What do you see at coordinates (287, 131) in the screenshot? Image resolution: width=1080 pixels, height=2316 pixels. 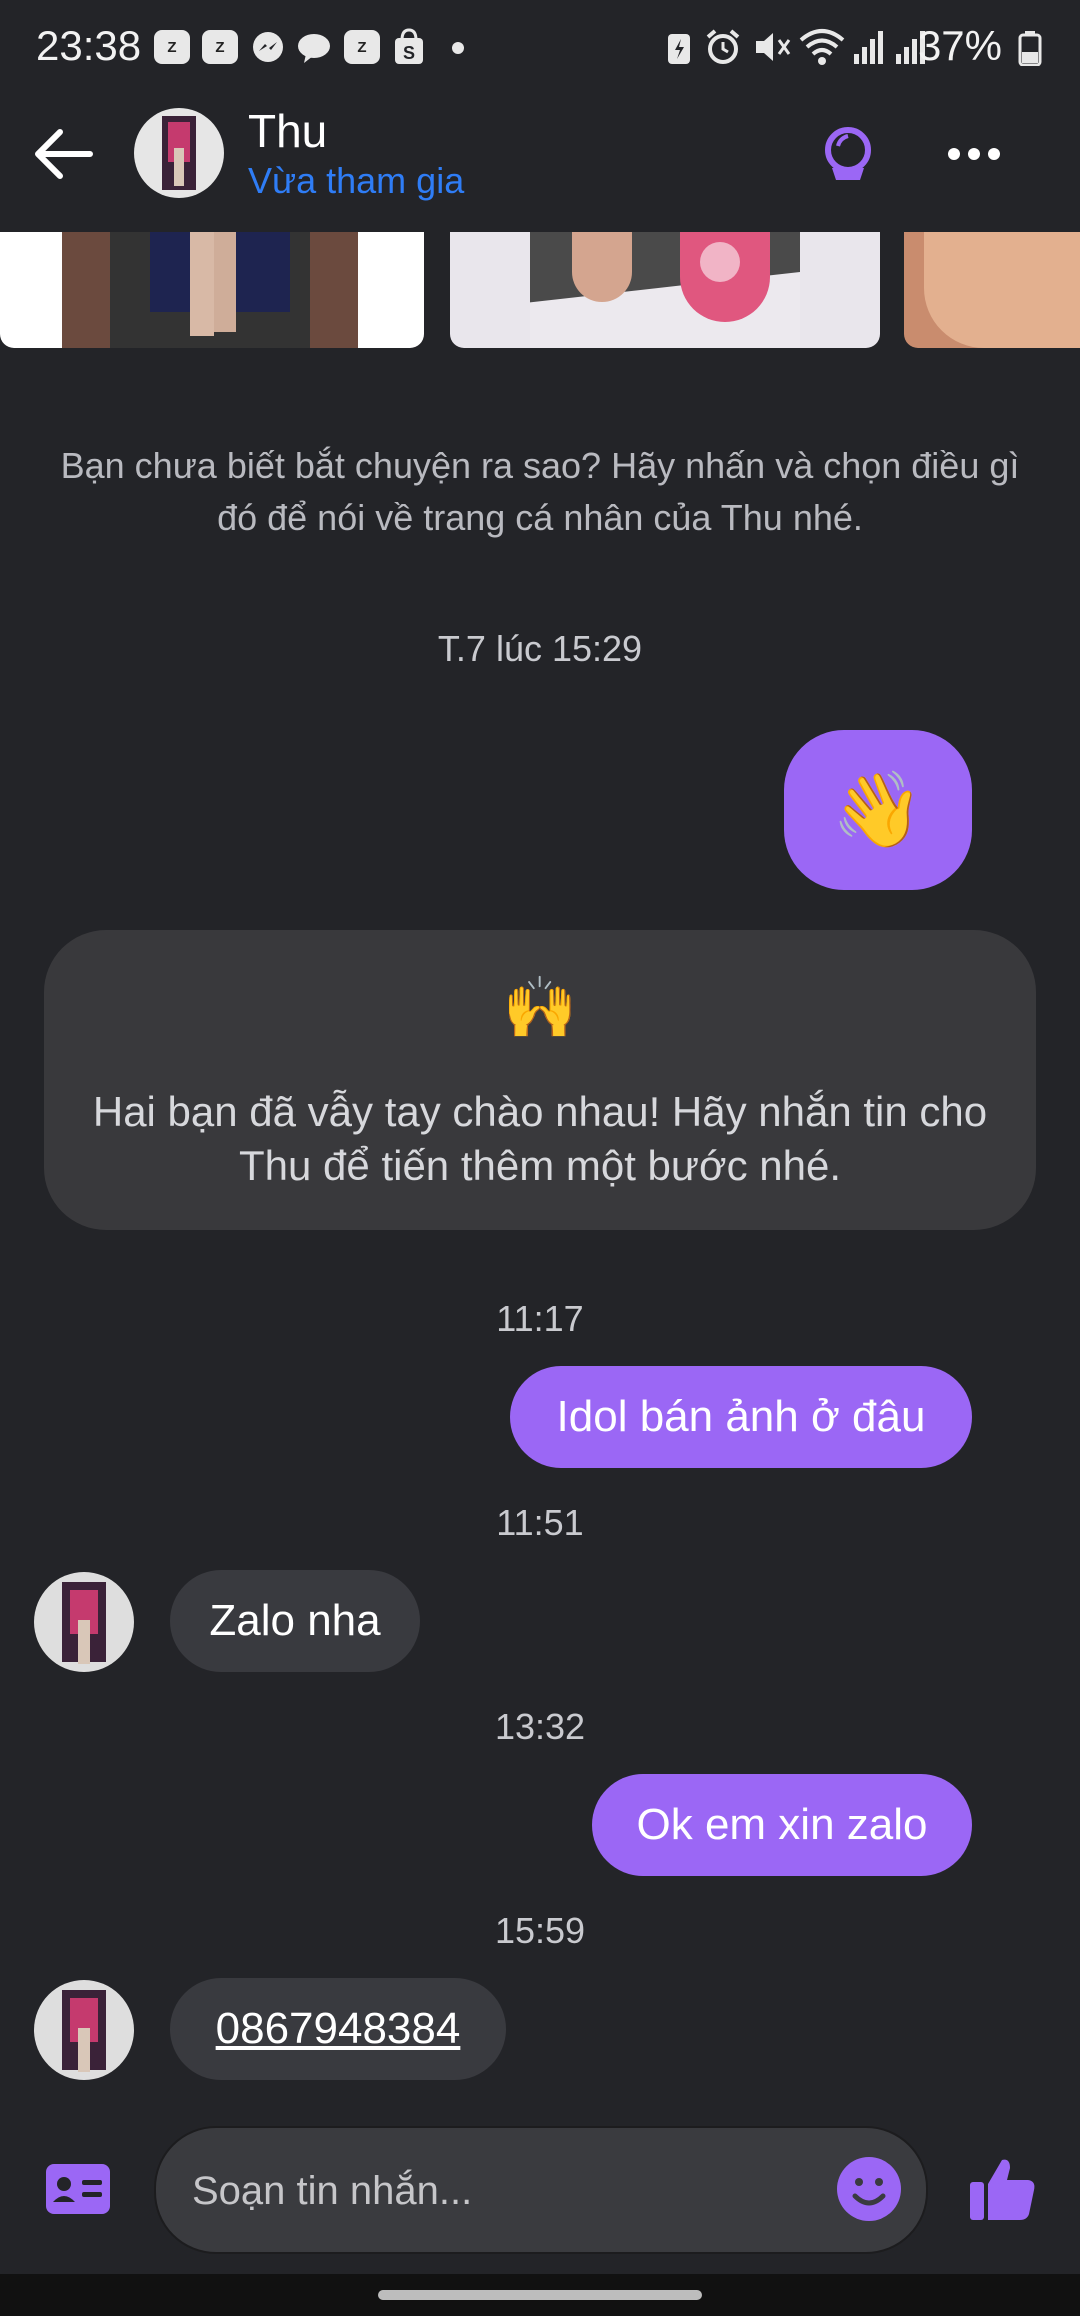 I see `contact-name: Thu` at bounding box center [287, 131].